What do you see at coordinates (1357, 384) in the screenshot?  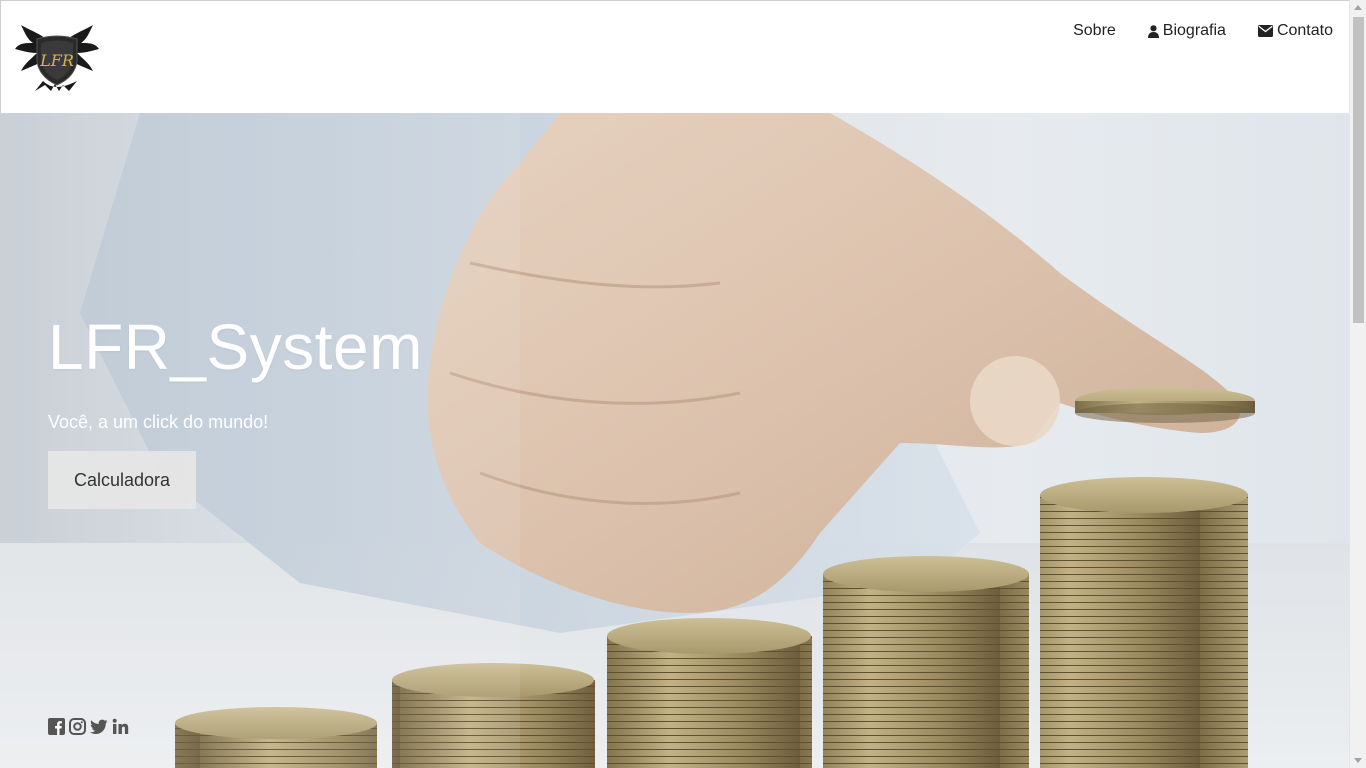 I see `page-scrollbar` at bounding box center [1357, 384].